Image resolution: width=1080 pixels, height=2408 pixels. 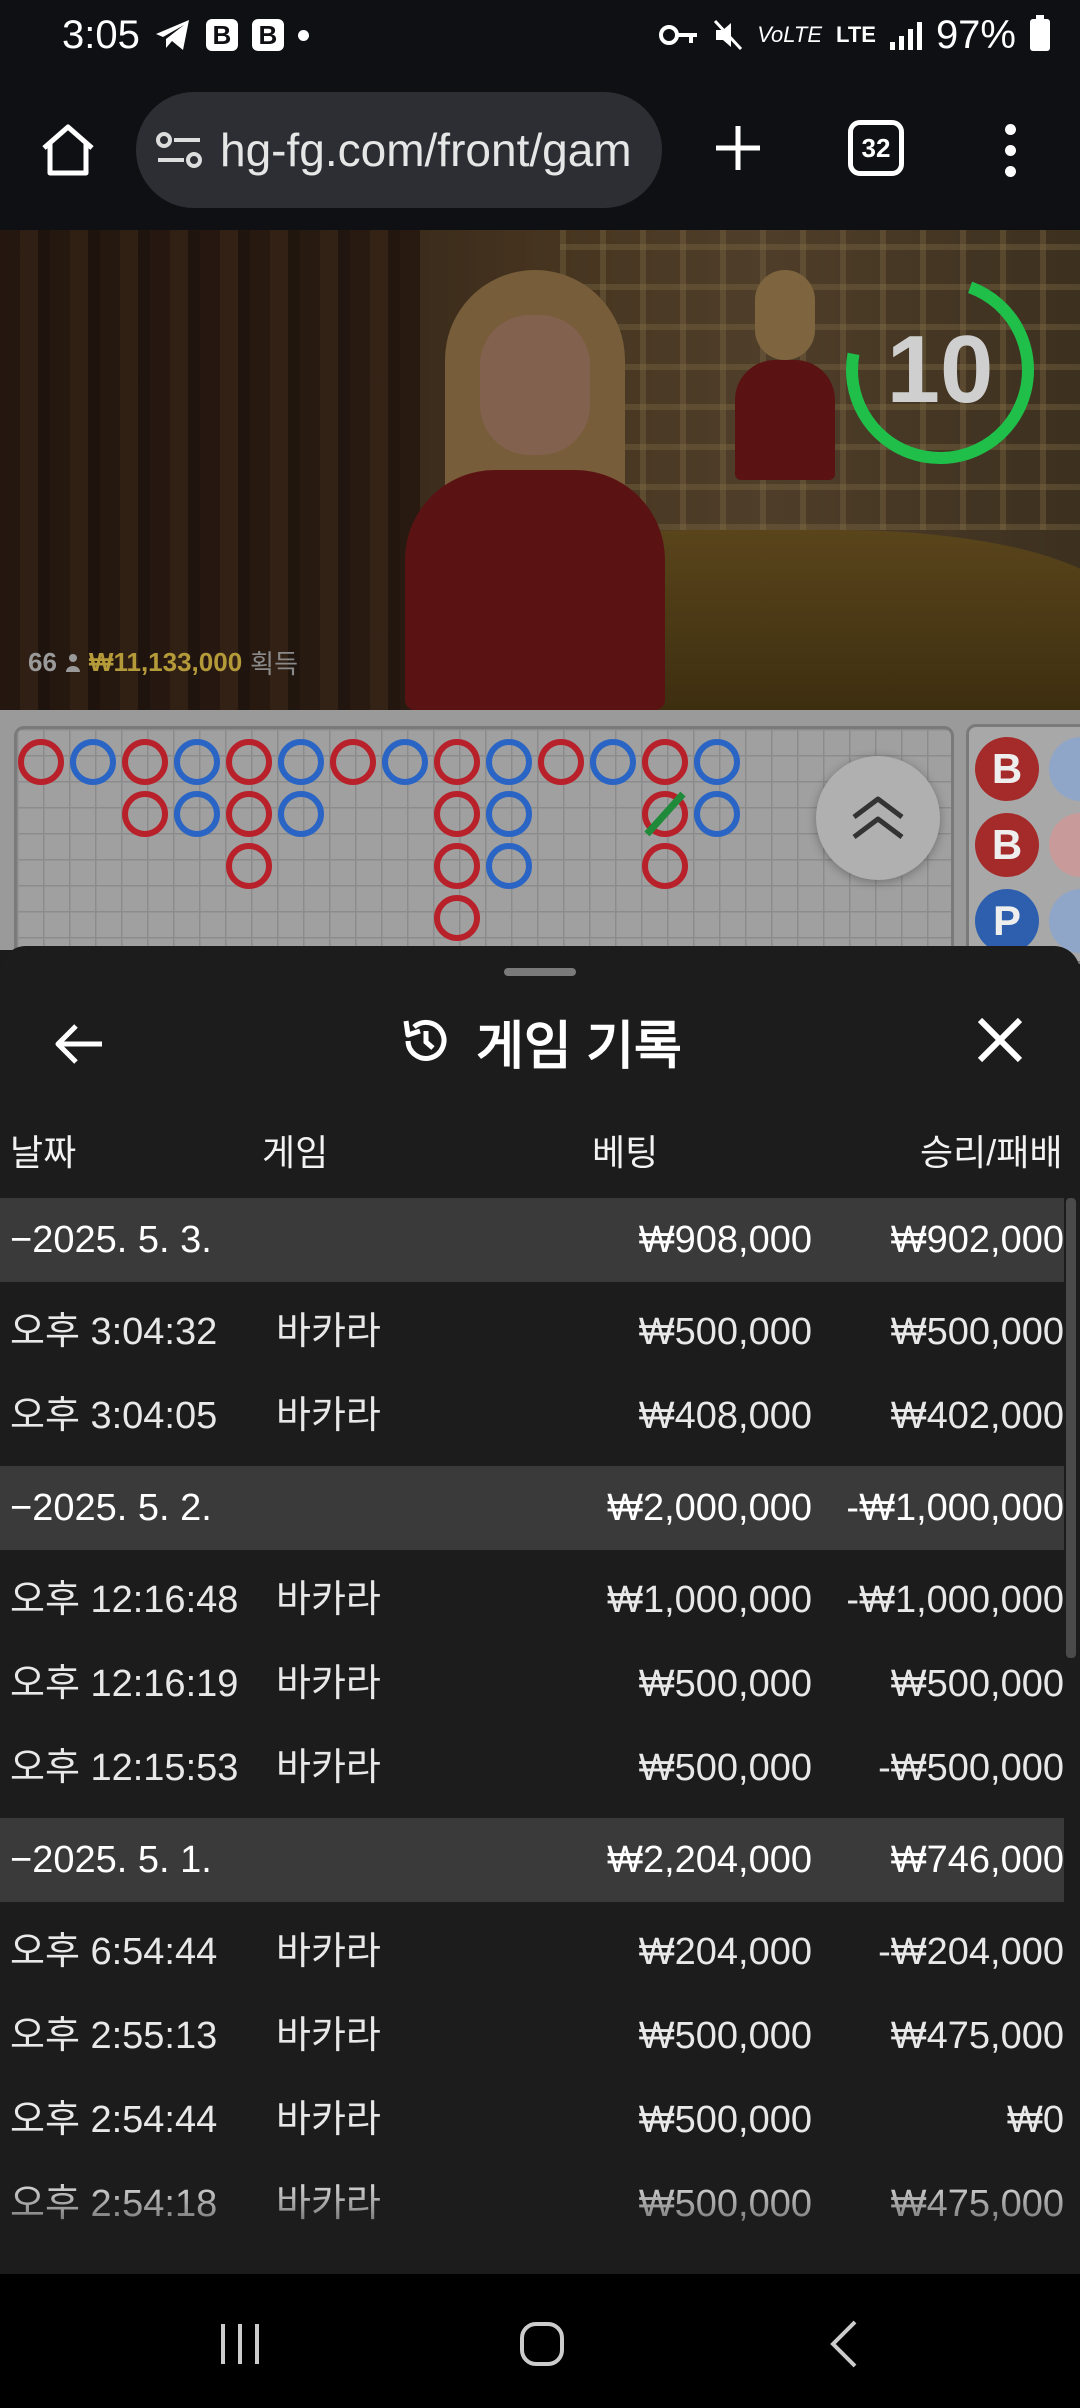 I want to click on home-nav-button, so click(x=542, y=2344).